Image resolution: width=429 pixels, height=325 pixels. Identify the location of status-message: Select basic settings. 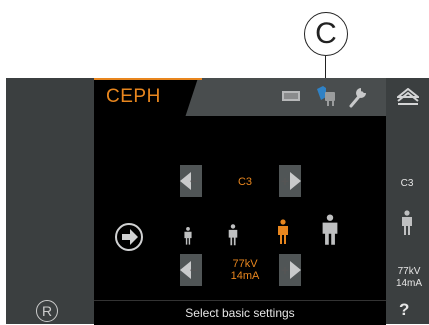
(240, 313).